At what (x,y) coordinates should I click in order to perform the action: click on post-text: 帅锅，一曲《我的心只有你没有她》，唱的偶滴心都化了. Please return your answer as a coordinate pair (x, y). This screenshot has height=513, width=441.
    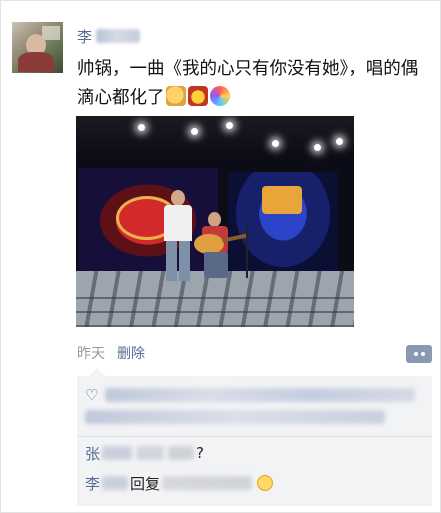
    Looking at the image, I should click on (255, 84).